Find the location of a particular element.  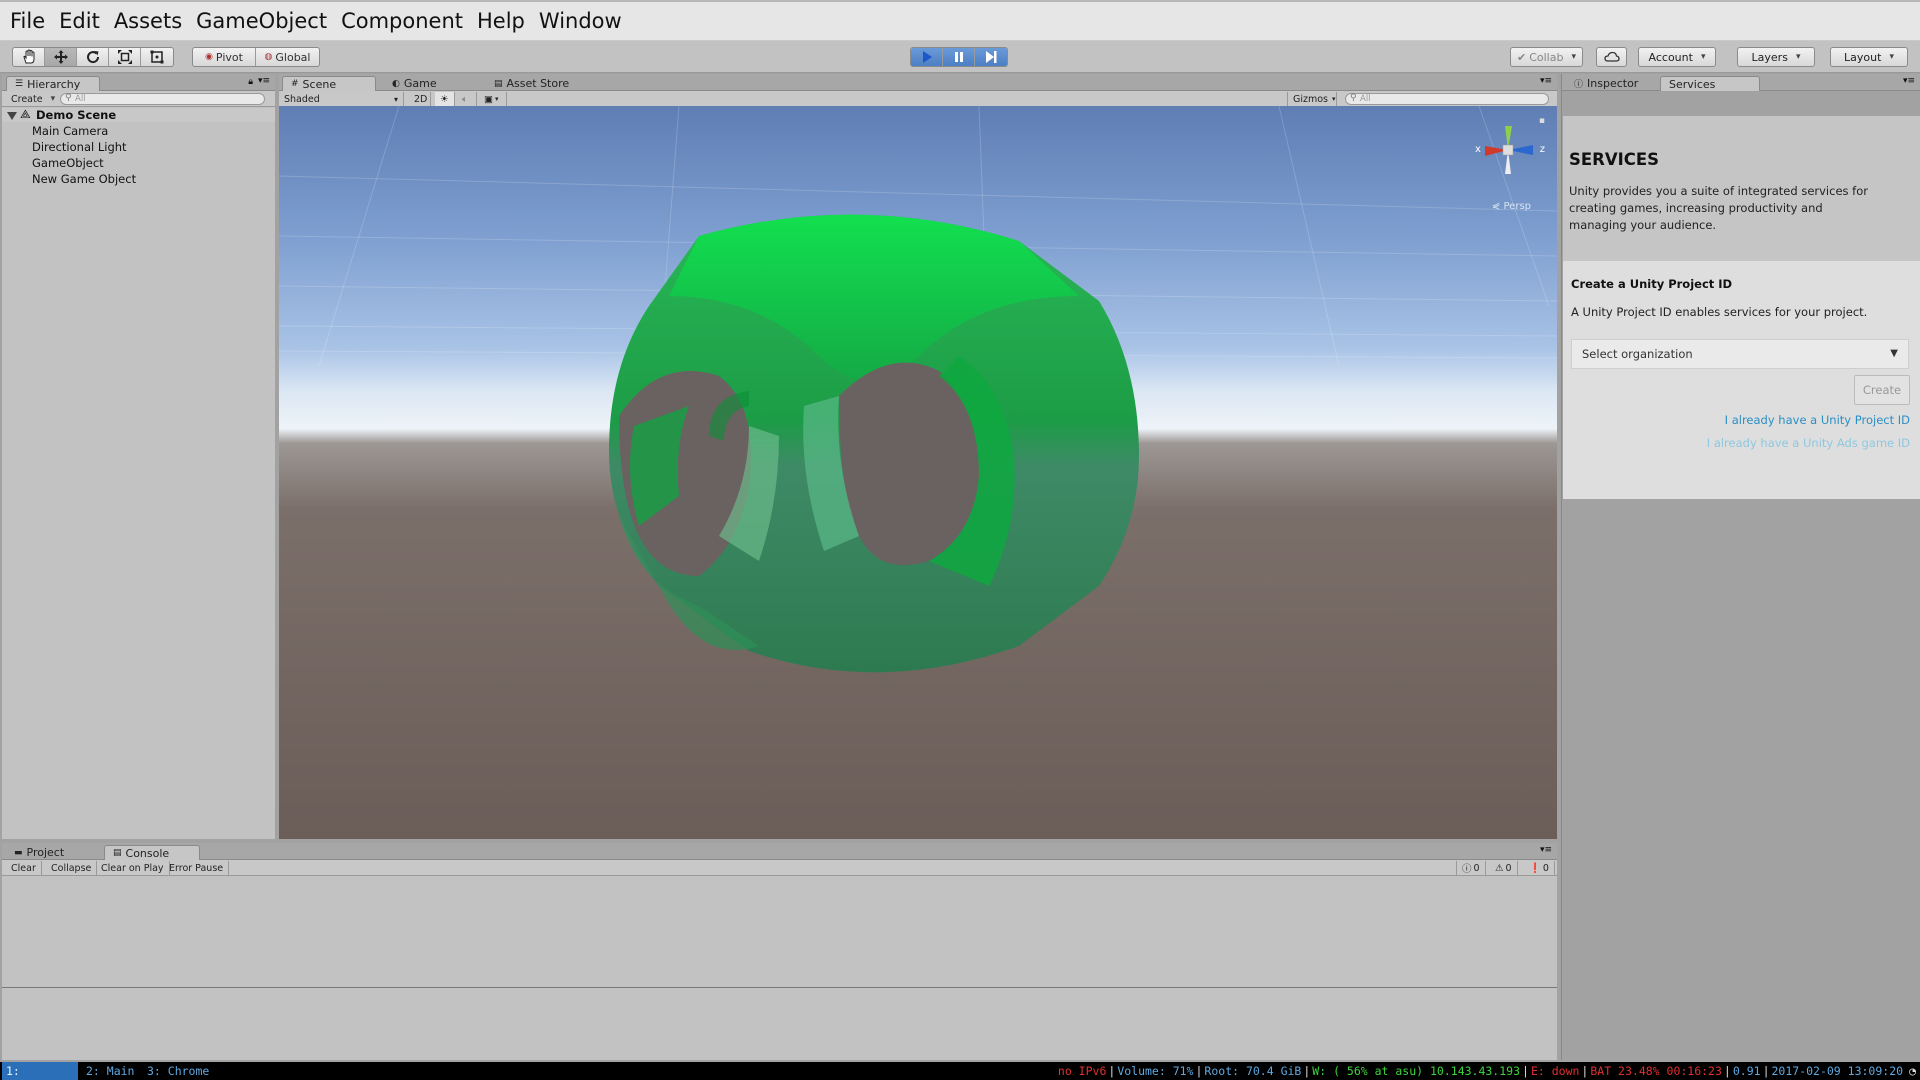

console-icon: ▤ is located at coordinates (117, 853).